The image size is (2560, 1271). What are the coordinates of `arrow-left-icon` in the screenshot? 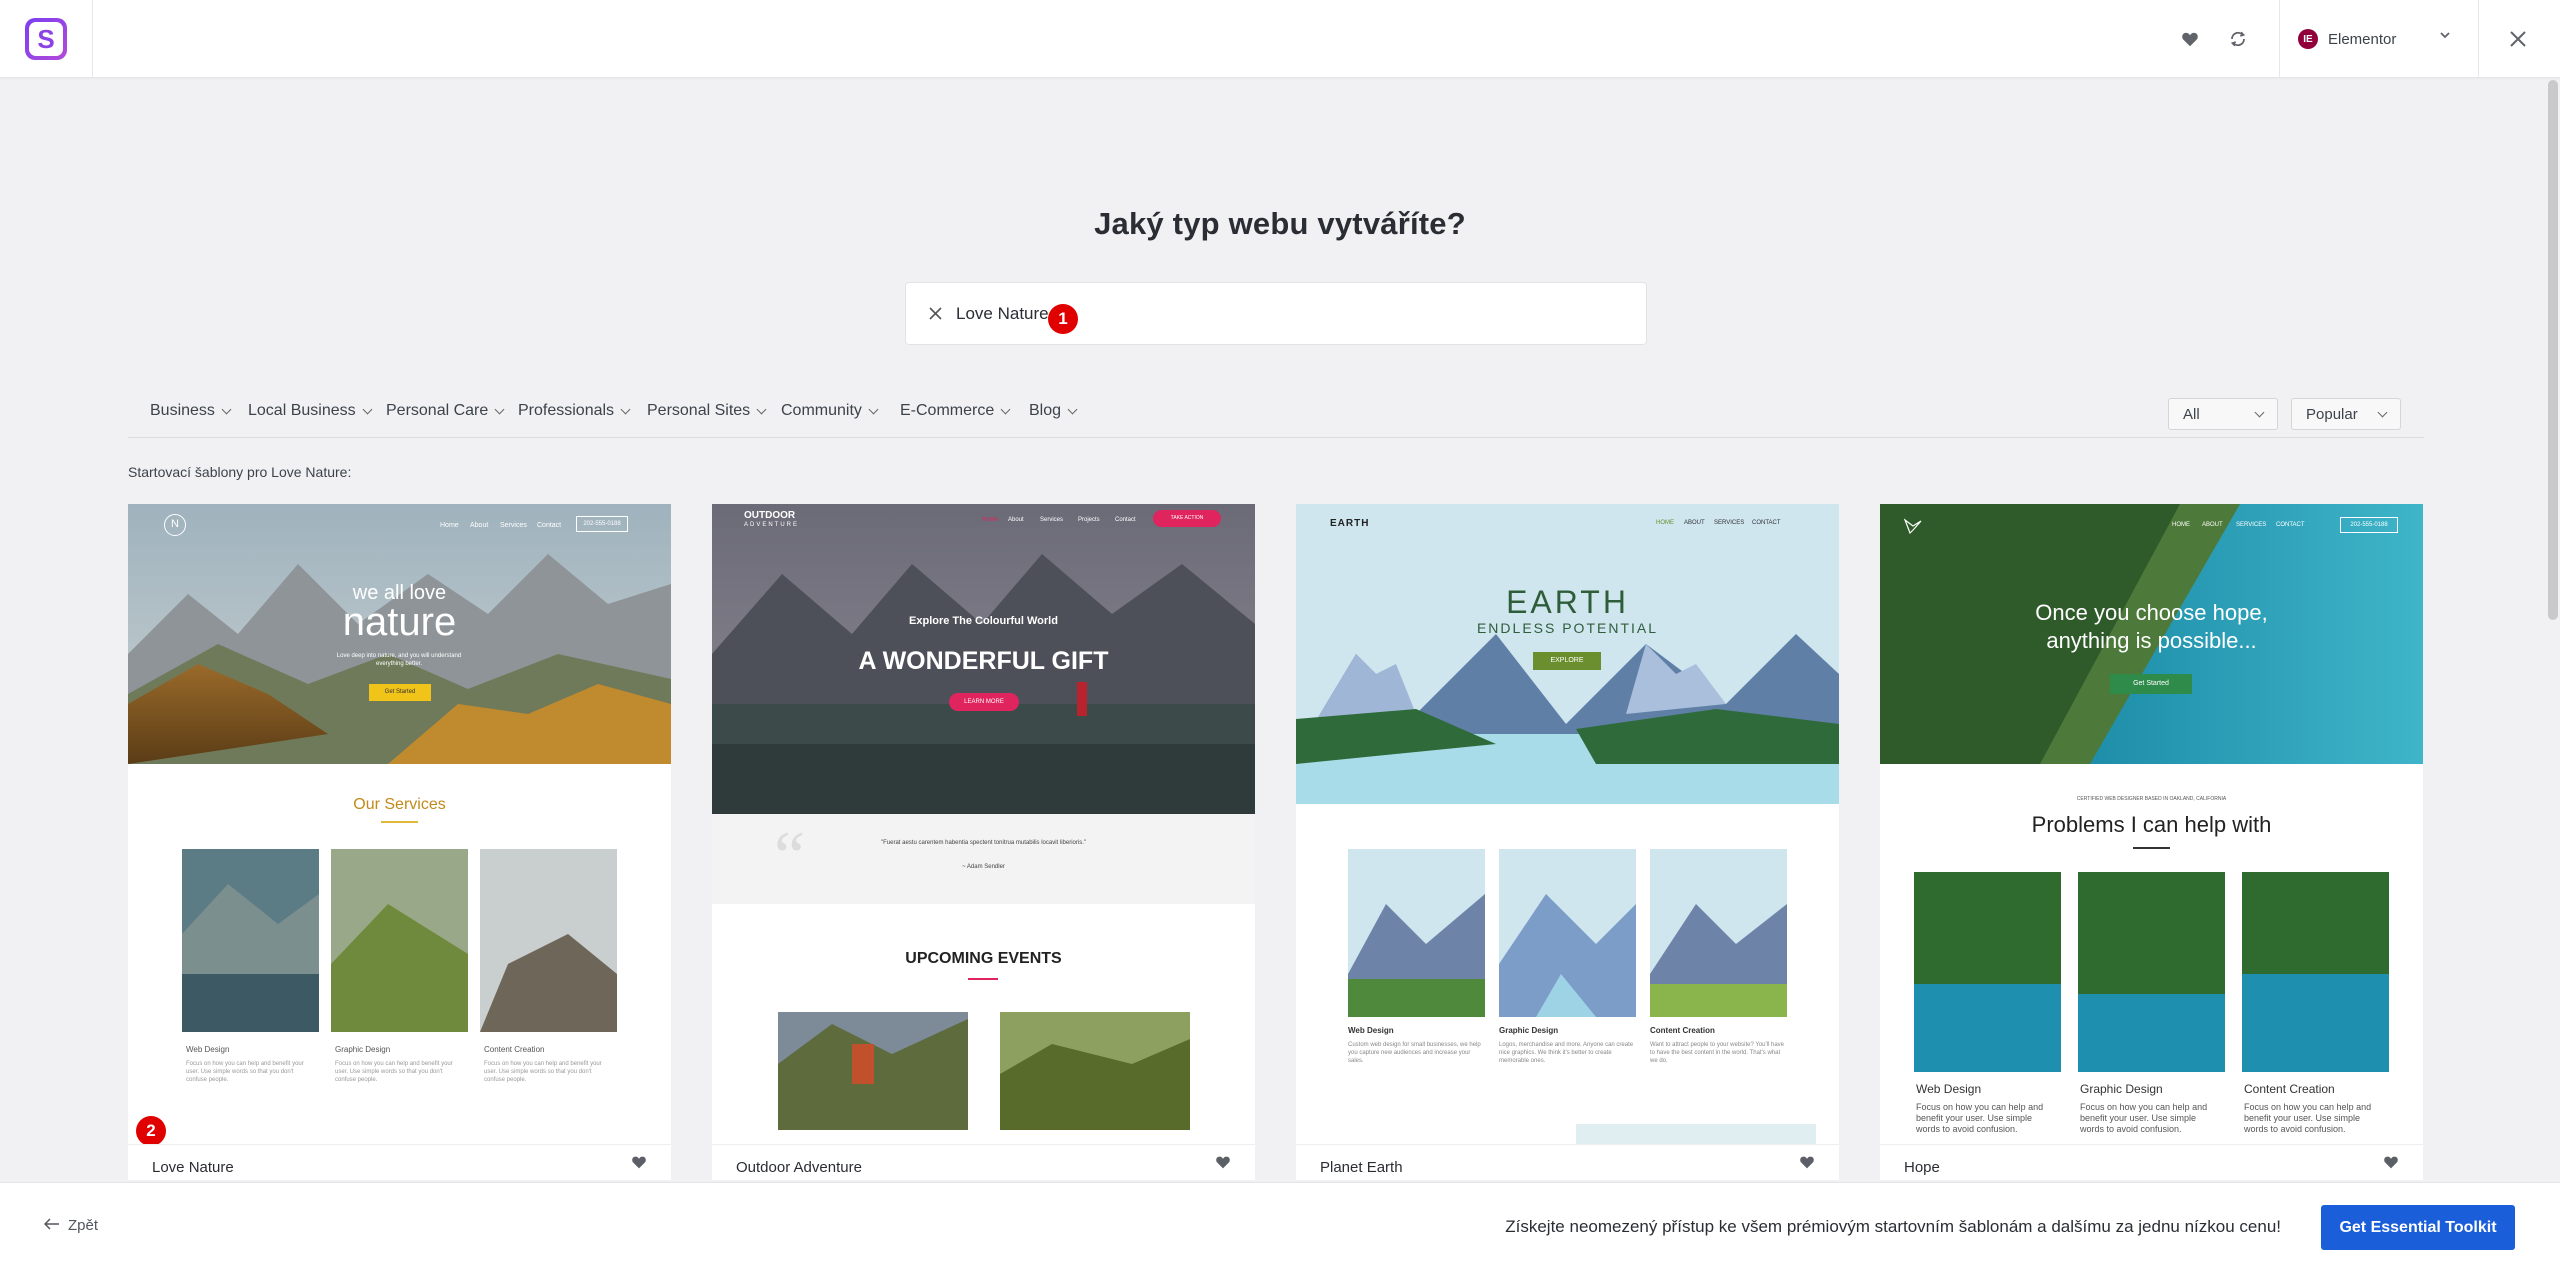 It's located at (51, 1225).